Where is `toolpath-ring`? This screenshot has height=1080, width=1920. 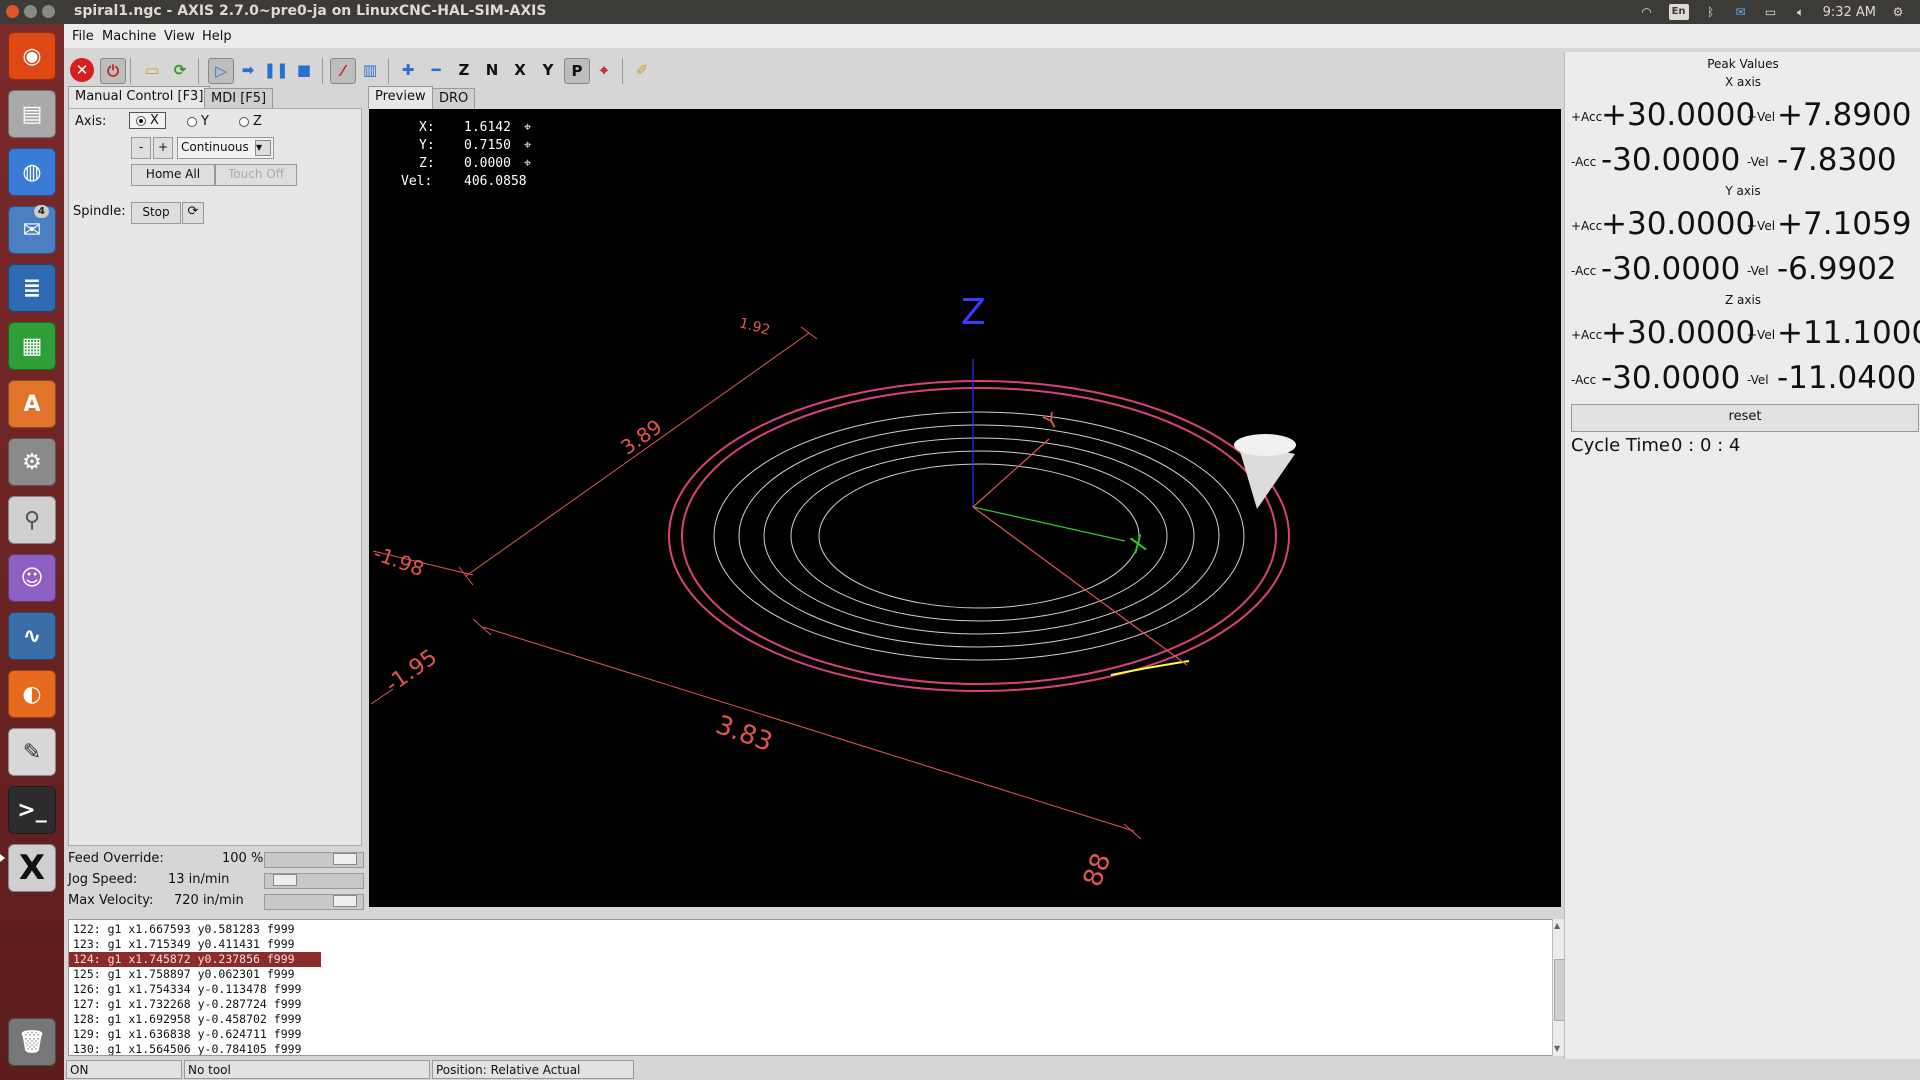 toolpath-ring is located at coordinates (979, 536).